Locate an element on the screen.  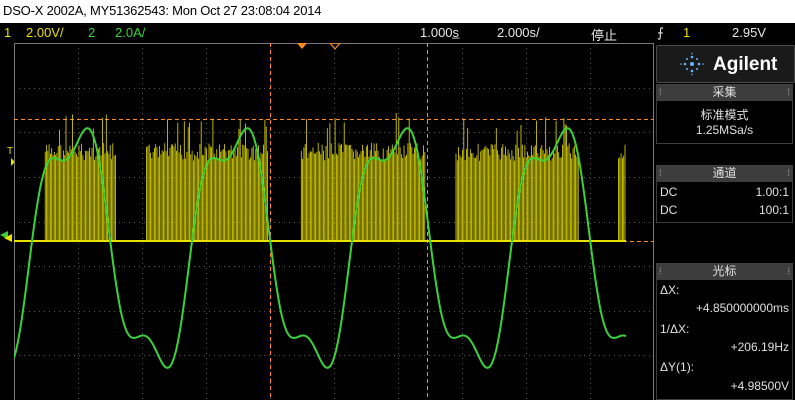
channels-title: 通道 is located at coordinates (724, 173).